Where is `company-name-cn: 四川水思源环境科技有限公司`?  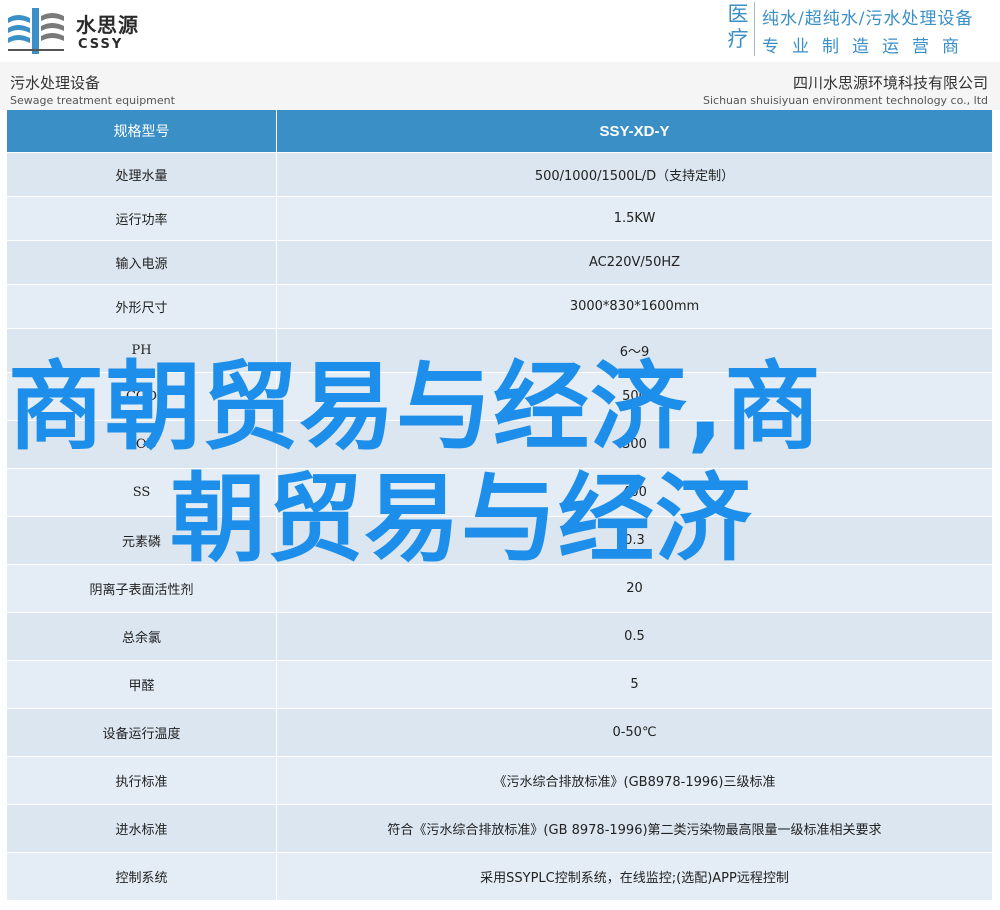
company-name-cn: 四川水思源环境科技有限公司 is located at coordinates (890, 83).